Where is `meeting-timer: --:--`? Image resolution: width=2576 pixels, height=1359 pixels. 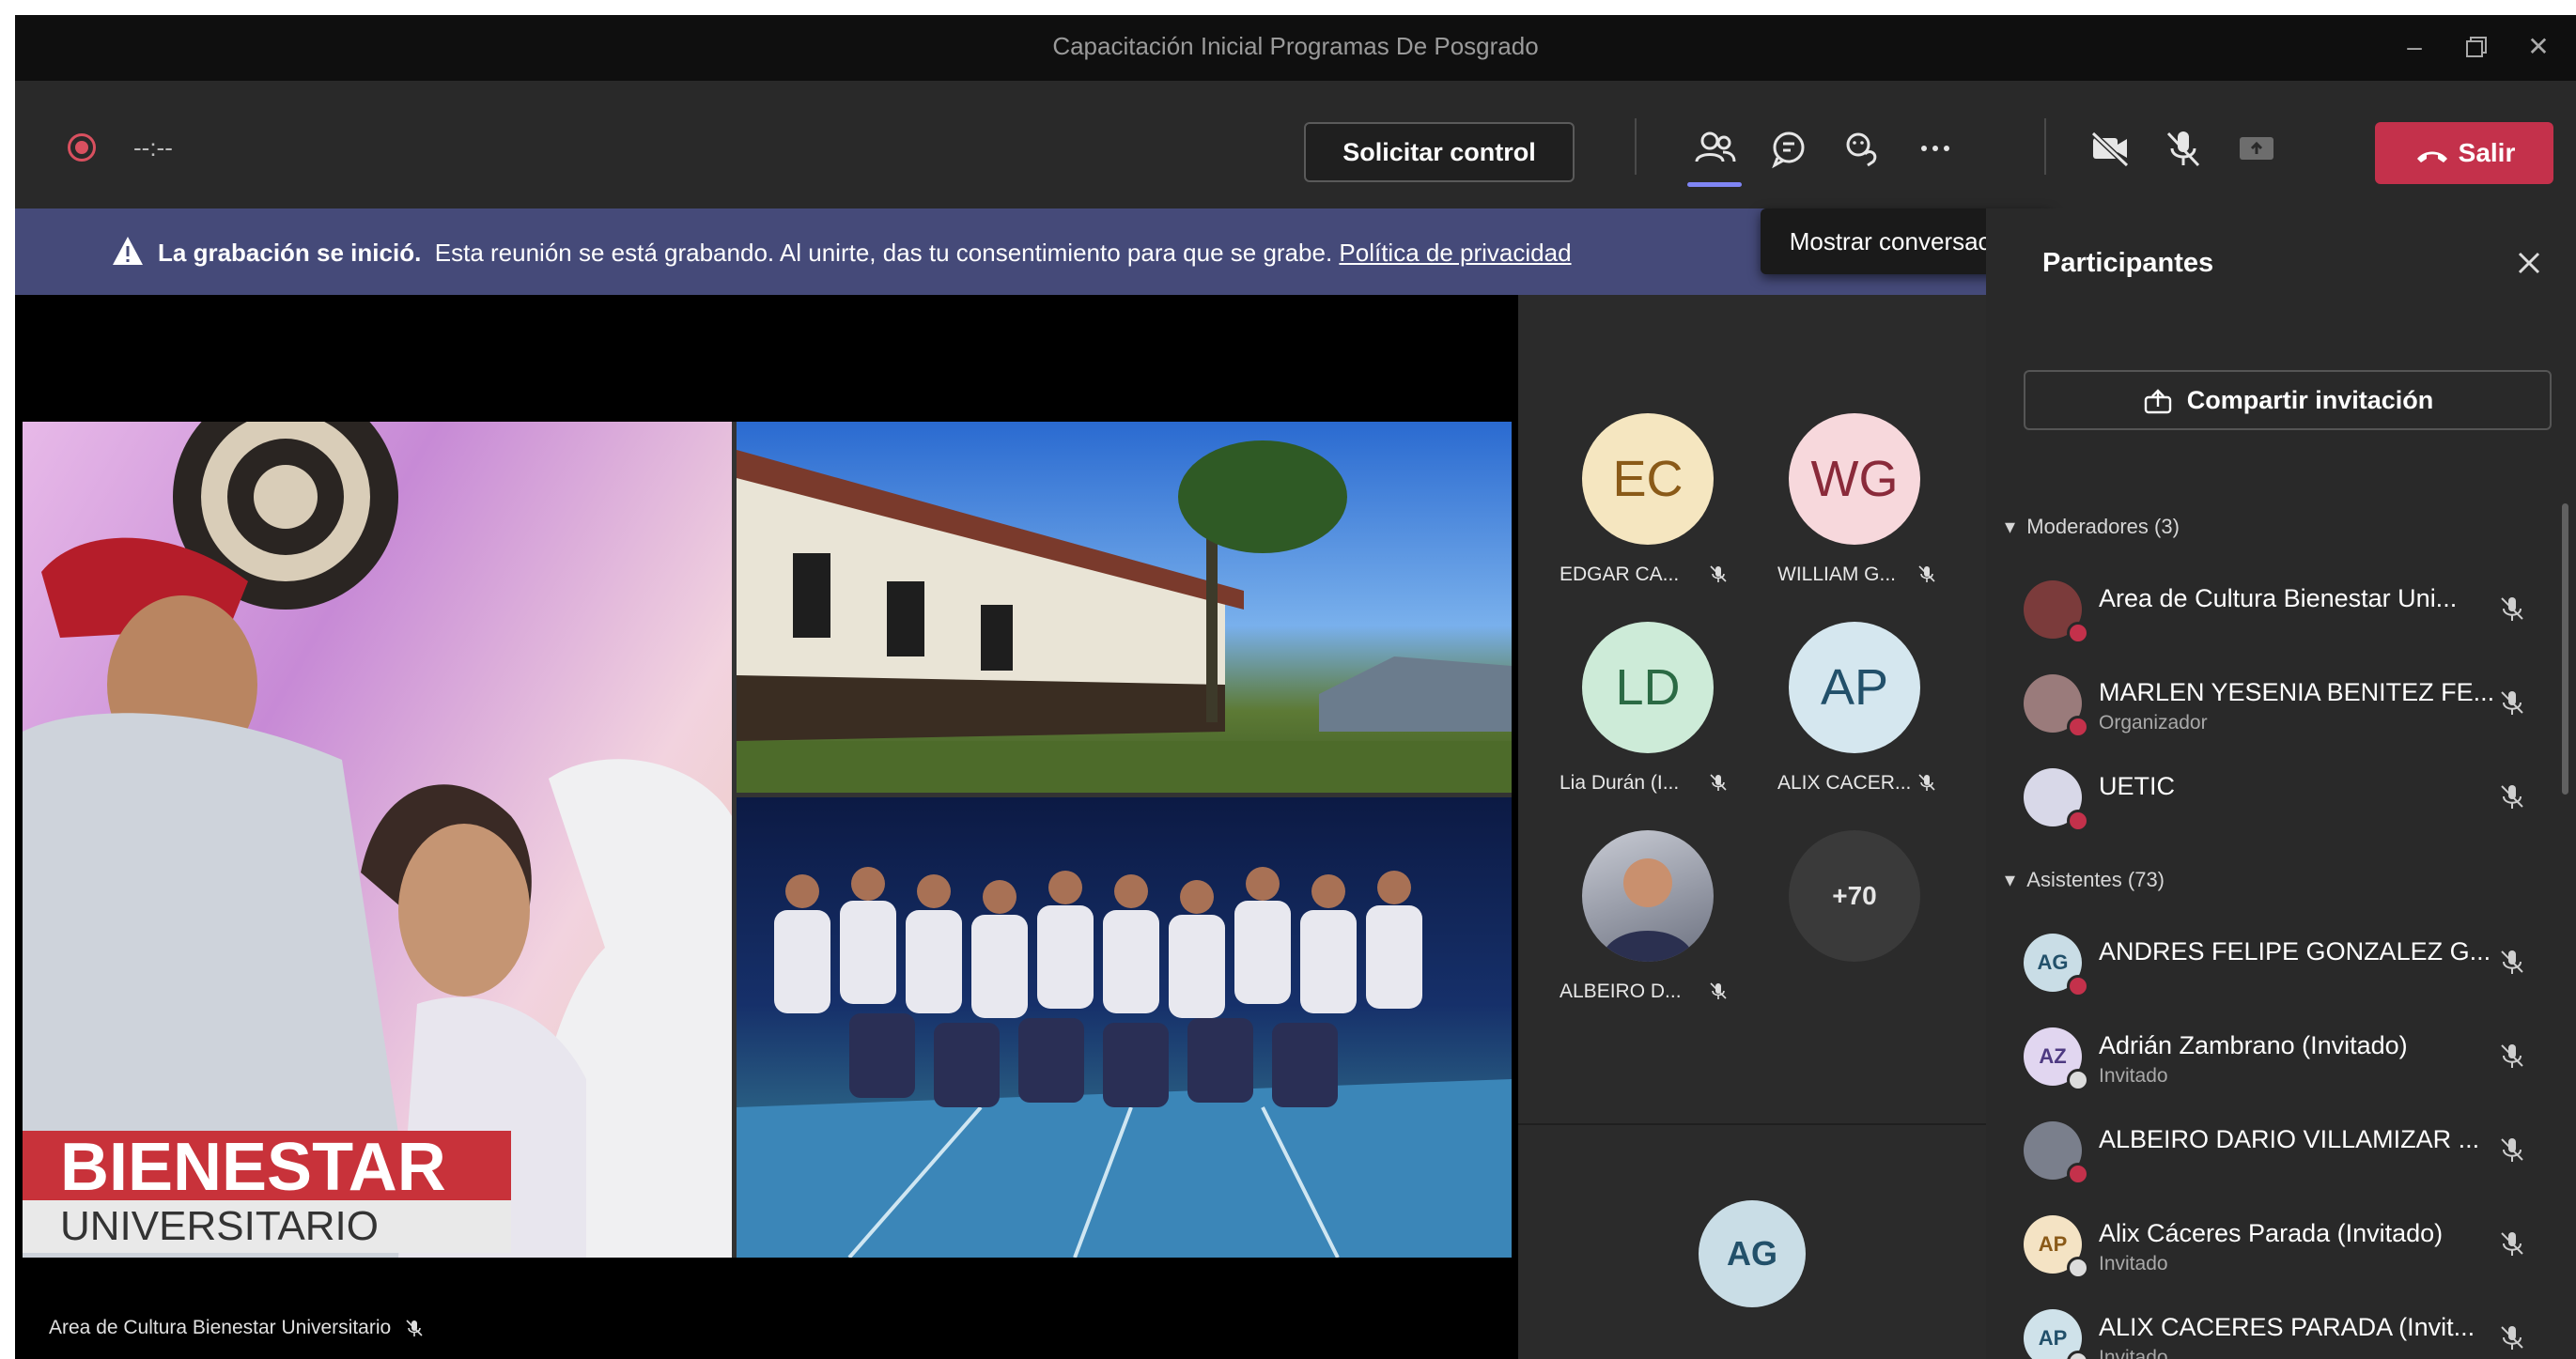
meeting-timer: --:-- is located at coordinates (153, 147).